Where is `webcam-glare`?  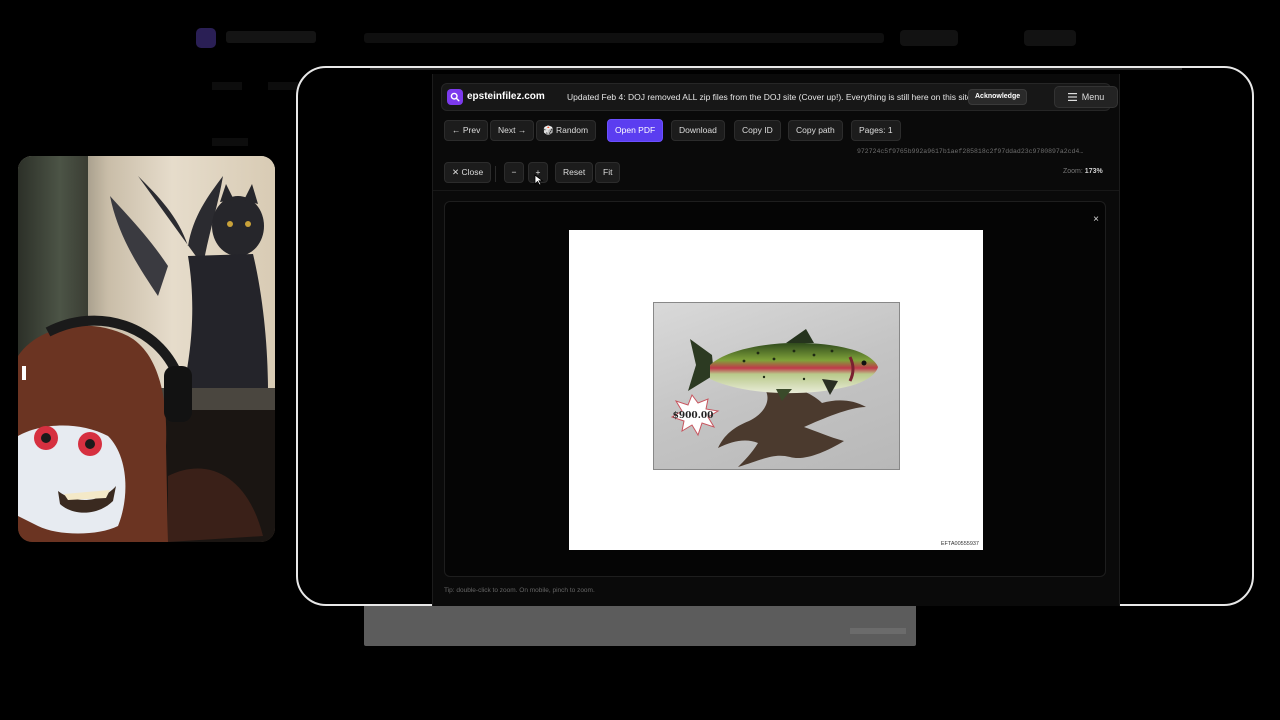 webcam-glare is located at coordinates (24, 373).